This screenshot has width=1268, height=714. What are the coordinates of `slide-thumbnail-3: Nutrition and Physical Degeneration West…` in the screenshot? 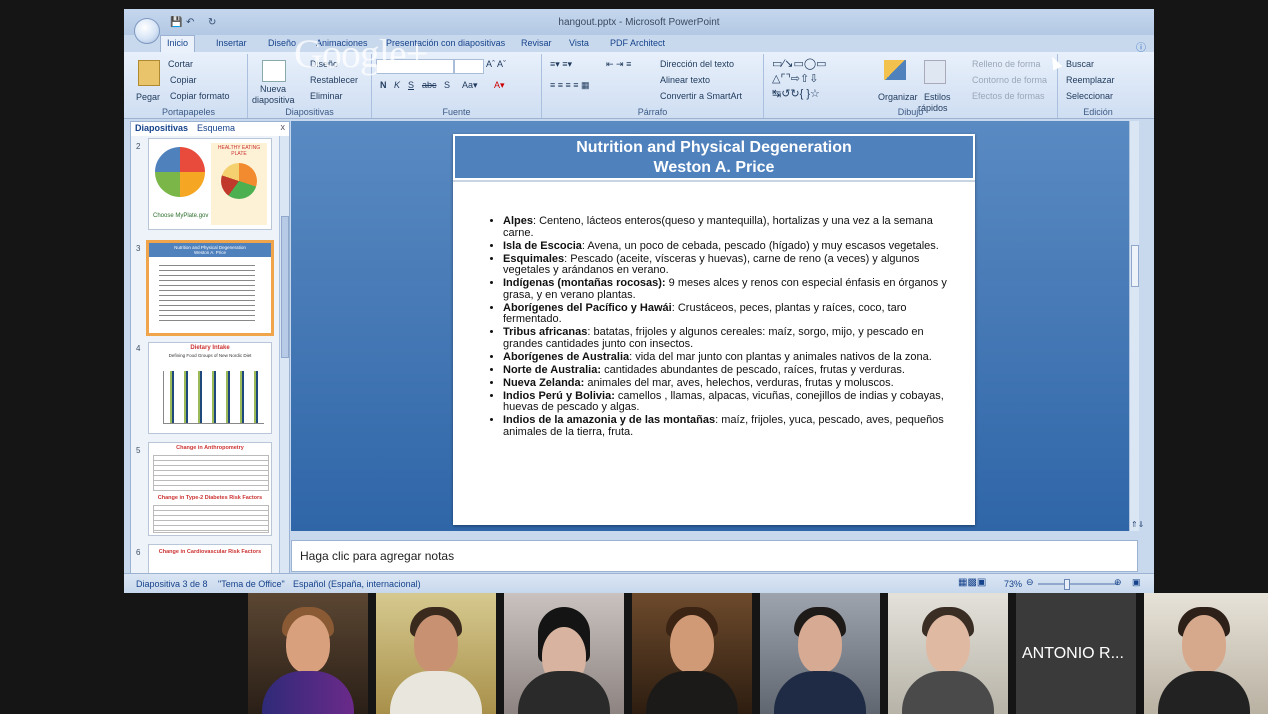 It's located at (210, 288).